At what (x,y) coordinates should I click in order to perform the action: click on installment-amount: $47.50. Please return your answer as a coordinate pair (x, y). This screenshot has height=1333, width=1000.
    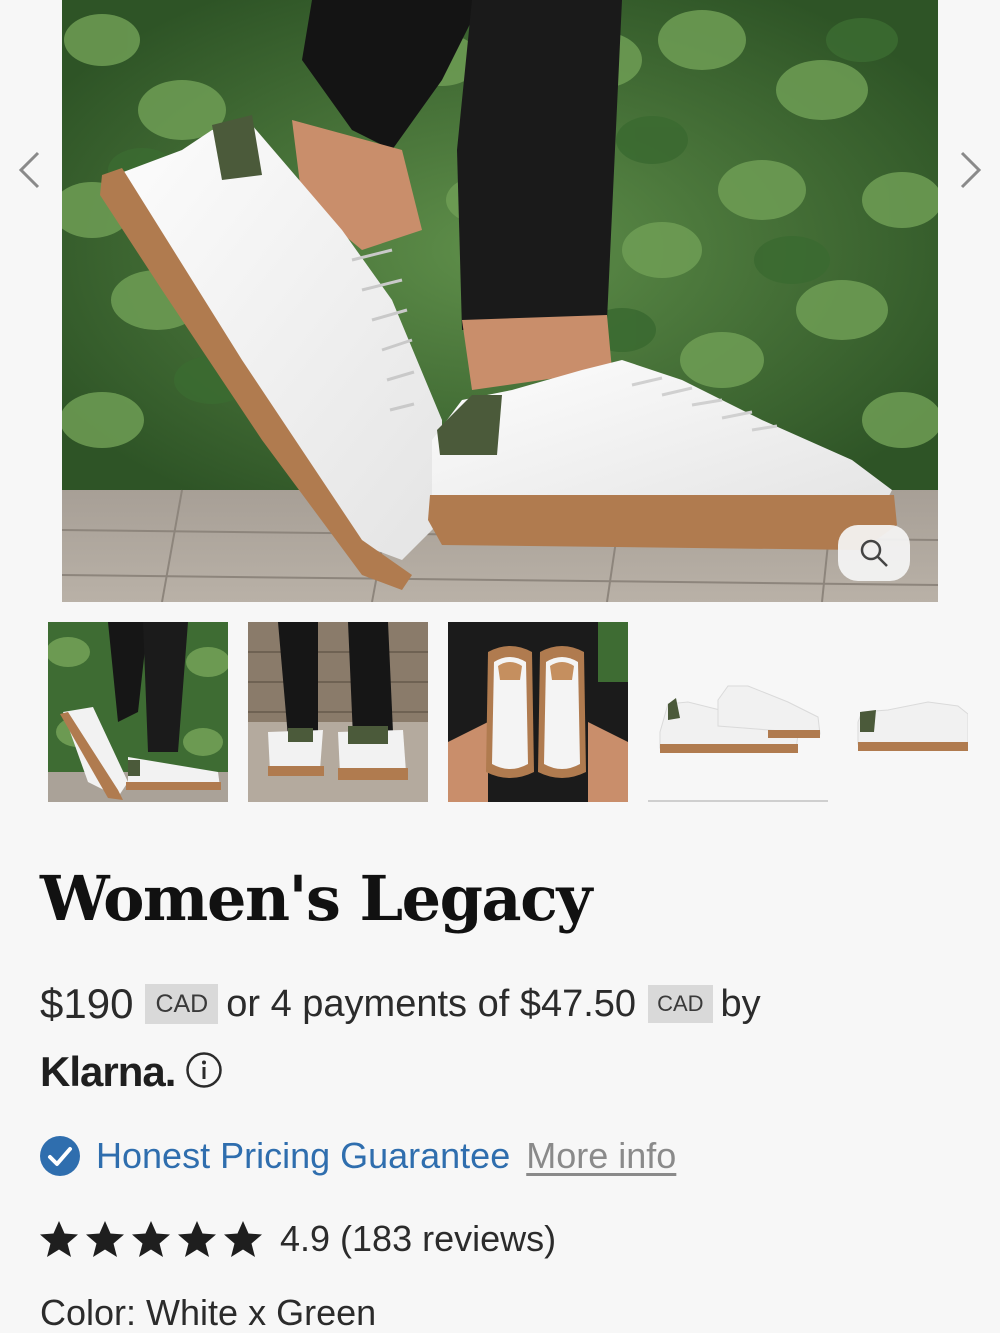
    Looking at the image, I should click on (578, 1003).